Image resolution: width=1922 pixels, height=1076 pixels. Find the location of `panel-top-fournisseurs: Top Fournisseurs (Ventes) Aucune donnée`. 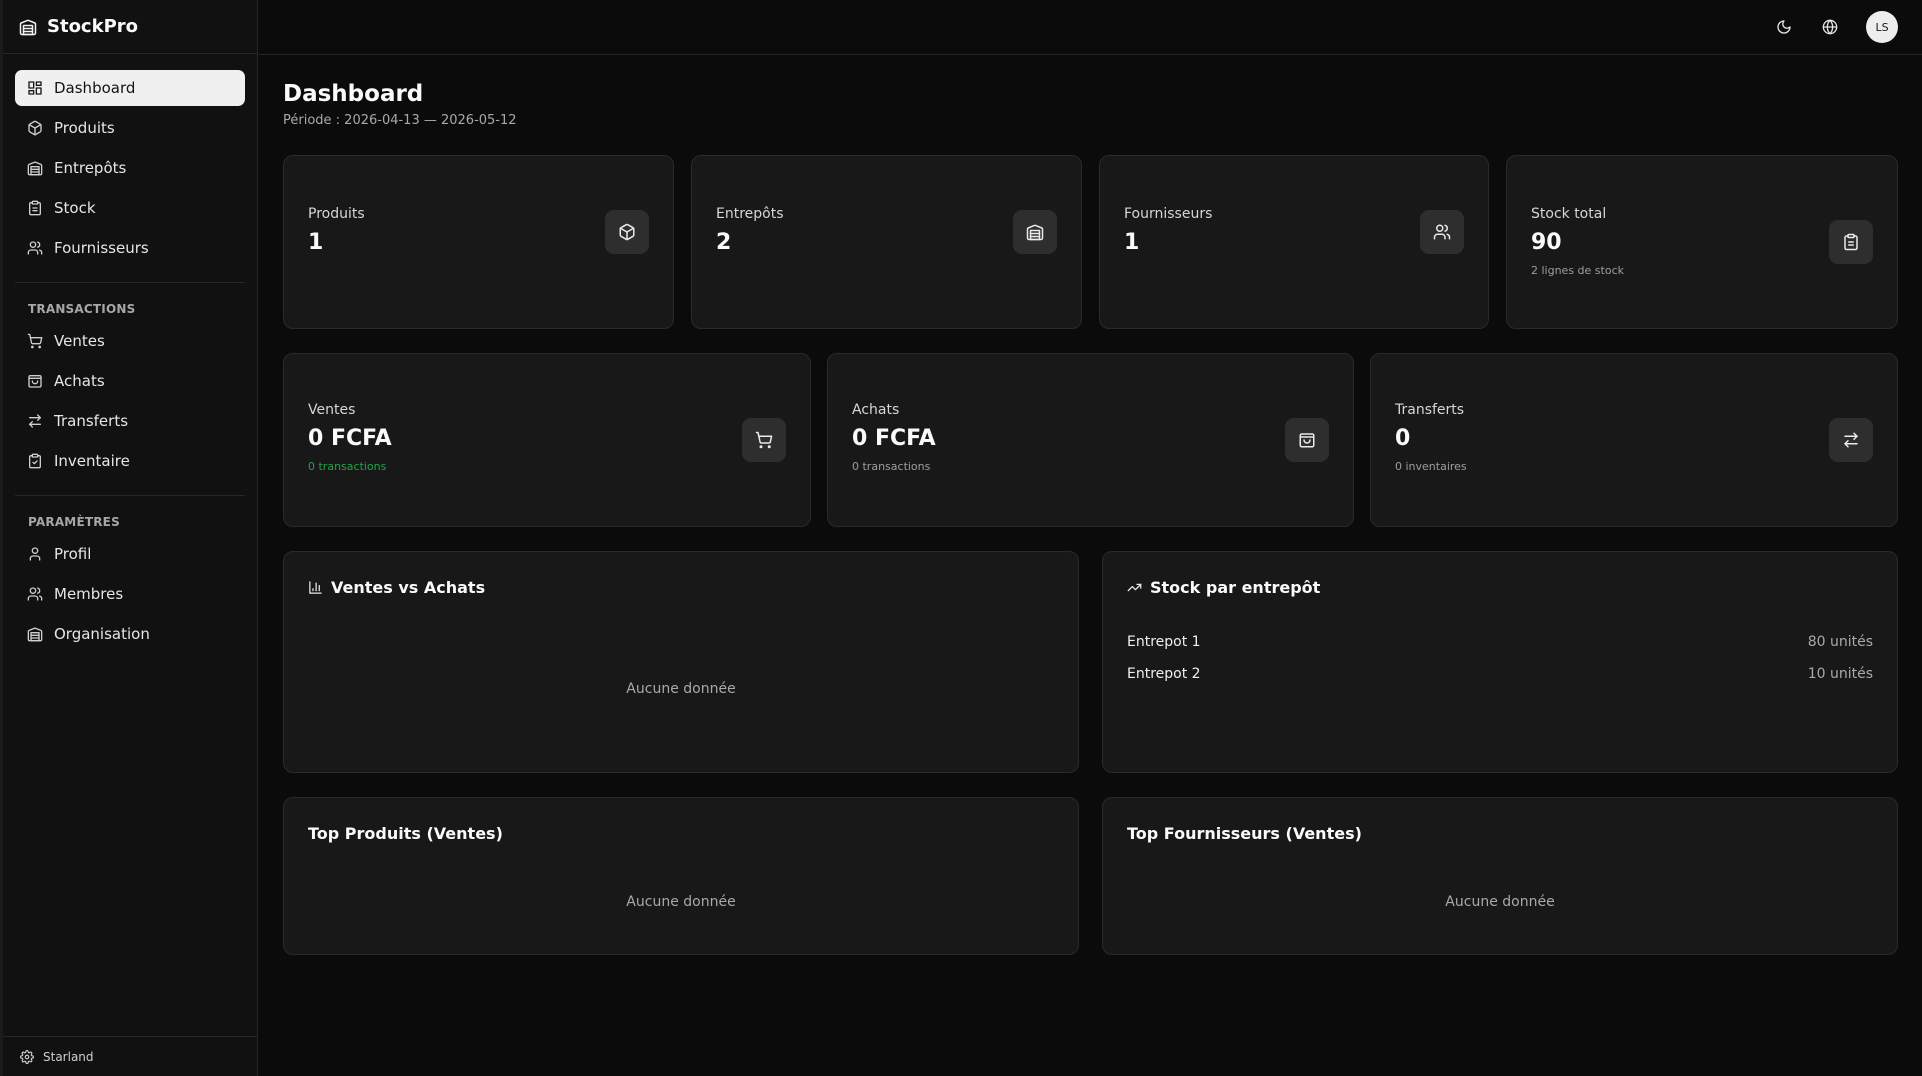

panel-top-fournisseurs: Top Fournisseurs (Ventes) Aucune donnée is located at coordinates (1500, 876).